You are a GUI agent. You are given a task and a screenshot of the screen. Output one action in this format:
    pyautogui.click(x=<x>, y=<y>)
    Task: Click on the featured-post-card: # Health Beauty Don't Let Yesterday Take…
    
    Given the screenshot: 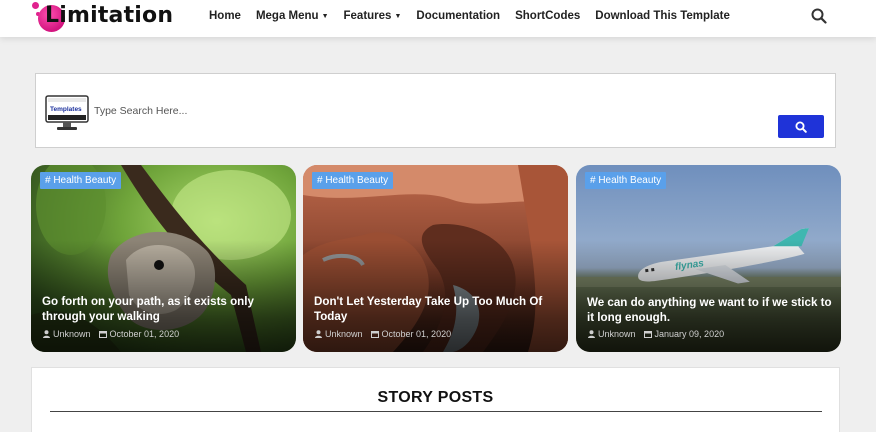 What is the action you would take?
    pyautogui.click(x=435, y=258)
    